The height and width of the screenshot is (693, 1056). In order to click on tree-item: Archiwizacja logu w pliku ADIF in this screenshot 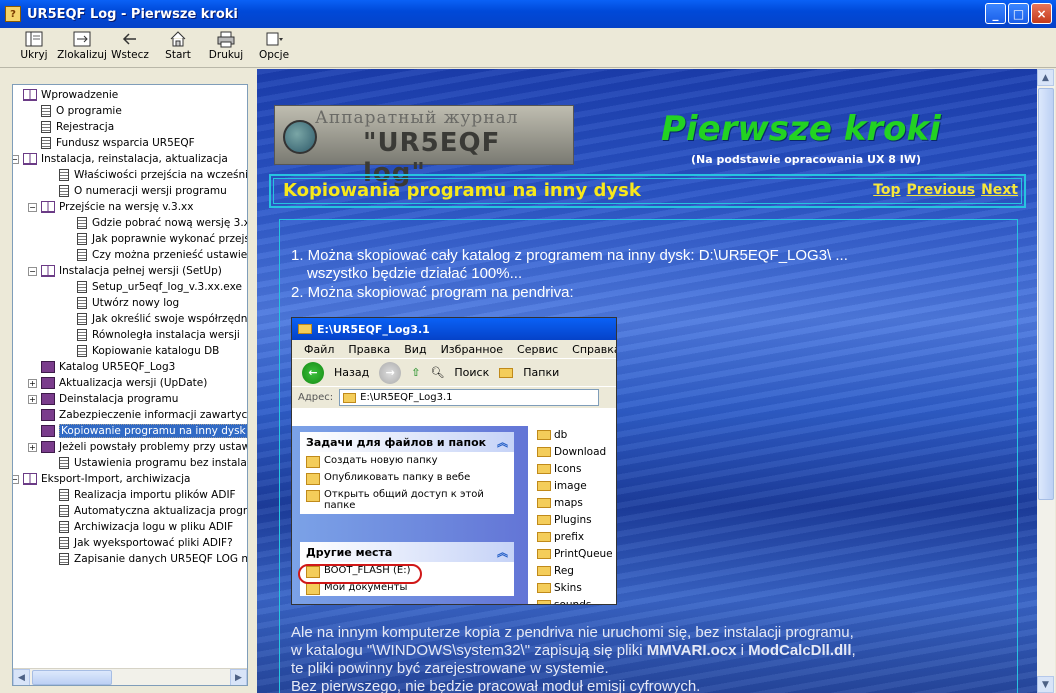, I will do `click(146, 527)`.